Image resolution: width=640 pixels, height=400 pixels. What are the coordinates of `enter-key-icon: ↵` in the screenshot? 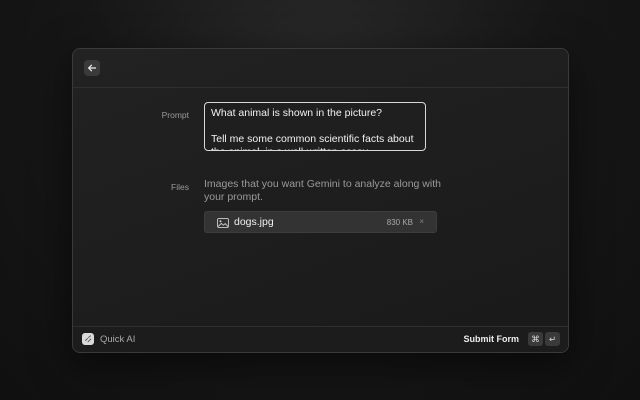 It's located at (552, 339).